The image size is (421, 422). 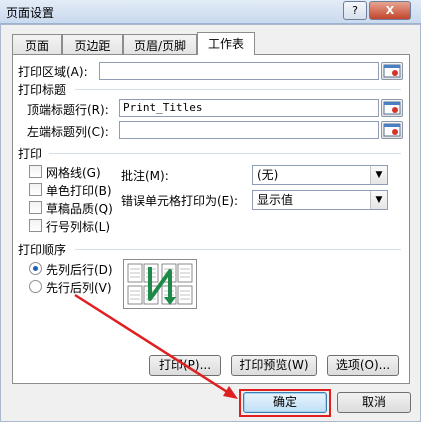 I want to click on tab-sheet: 工作表, so click(x=226, y=43).